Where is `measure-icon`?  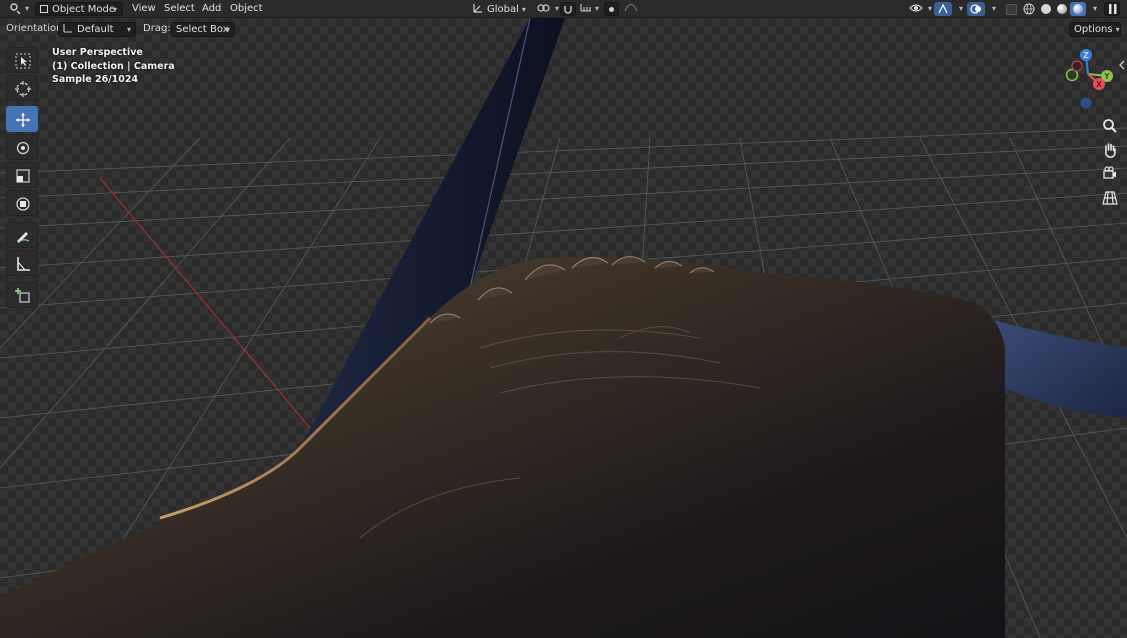
measure-icon is located at coordinates (23, 264).